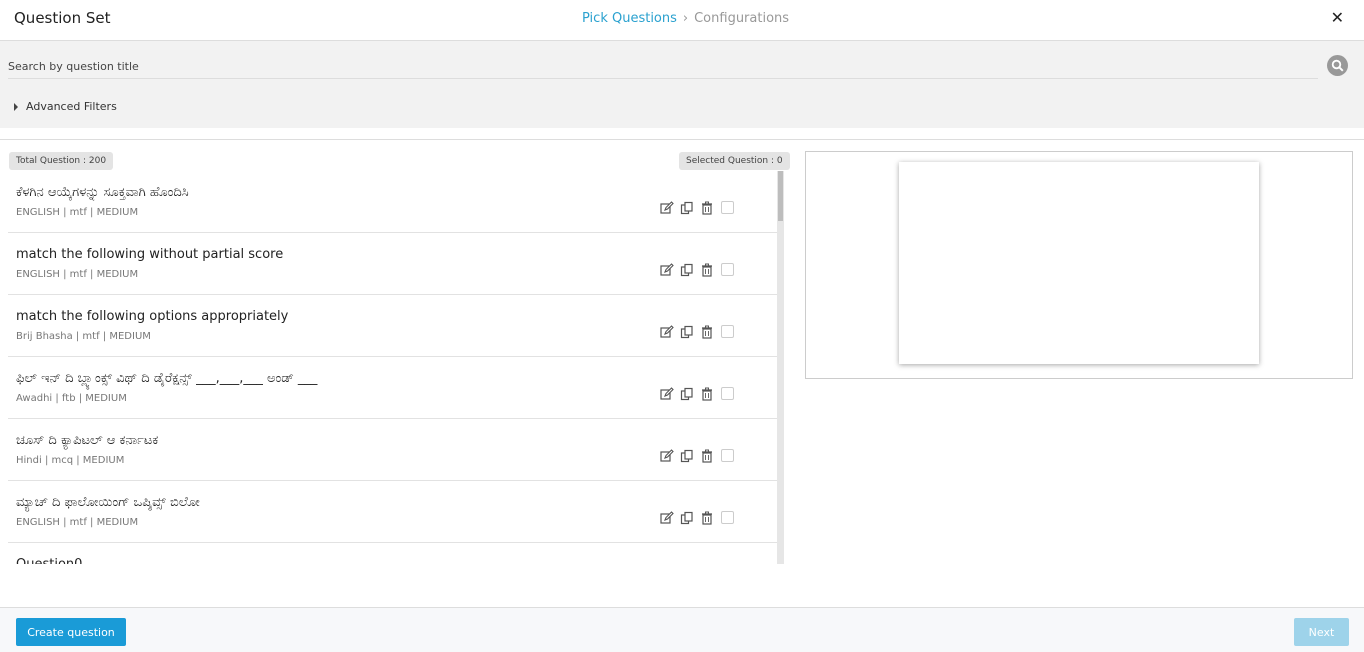 The height and width of the screenshot is (652, 1364). I want to click on question-title: ಮ್ಯಾಚ್ ದಿ ಫಾಲೋಯಿಂಗ್ ಒಪ್ಶಿವ್ಸ್ ಬಿಲೋ, so click(108, 502).